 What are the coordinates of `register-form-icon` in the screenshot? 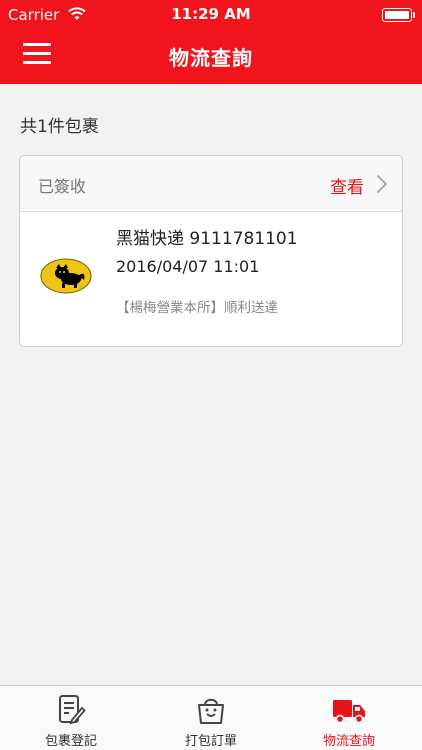 It's located at (71, 712).